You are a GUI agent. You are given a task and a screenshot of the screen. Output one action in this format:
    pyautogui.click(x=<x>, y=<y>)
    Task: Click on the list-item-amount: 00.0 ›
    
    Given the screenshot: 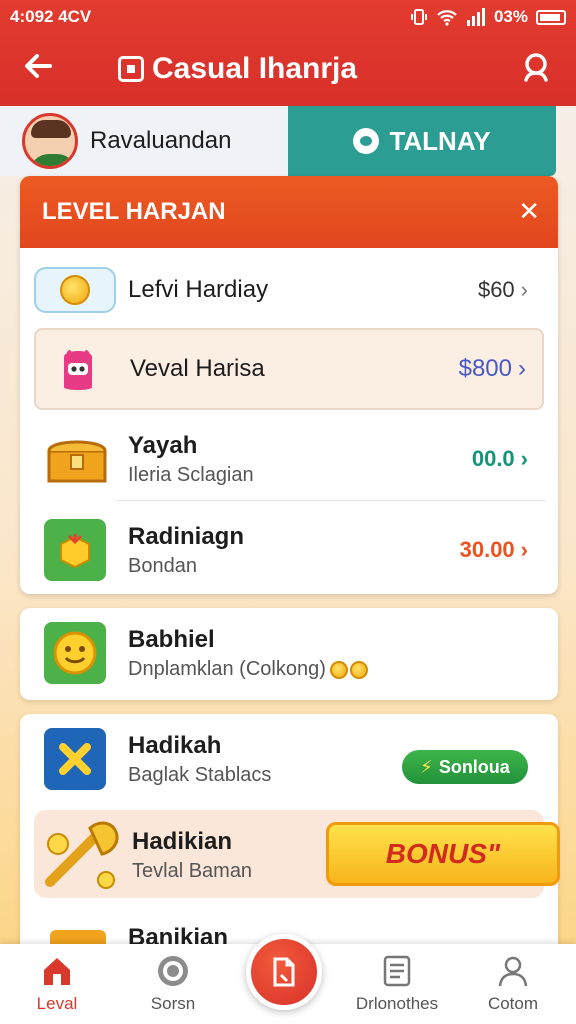 What is the action you would take?
    pyautogui.click(x=499, y=458)
    